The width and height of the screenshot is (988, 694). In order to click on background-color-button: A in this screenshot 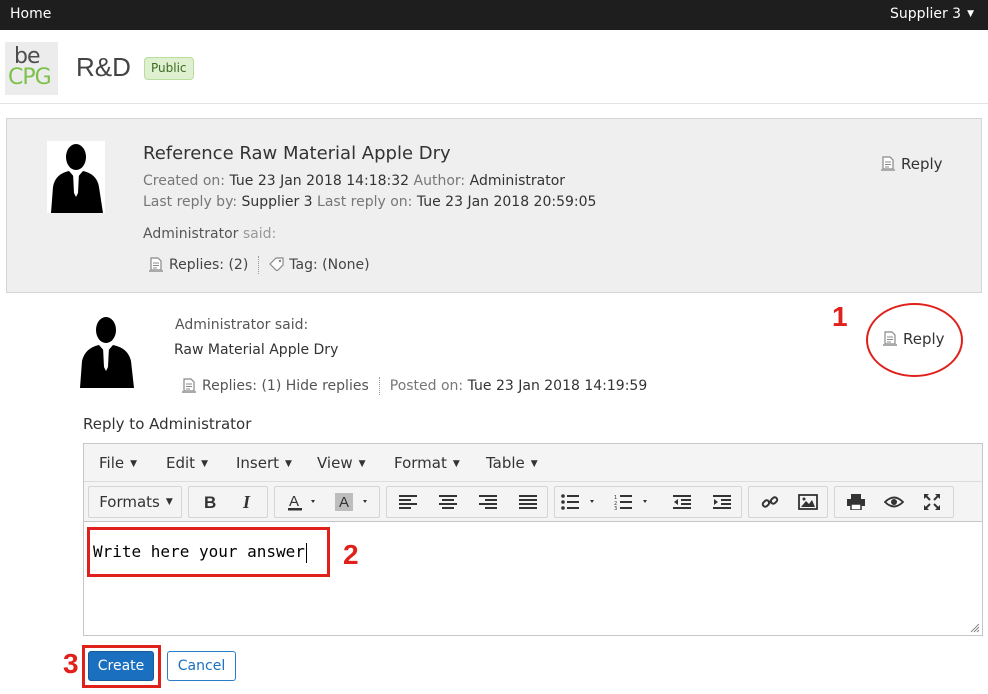, I will do `click(353, 502)`.